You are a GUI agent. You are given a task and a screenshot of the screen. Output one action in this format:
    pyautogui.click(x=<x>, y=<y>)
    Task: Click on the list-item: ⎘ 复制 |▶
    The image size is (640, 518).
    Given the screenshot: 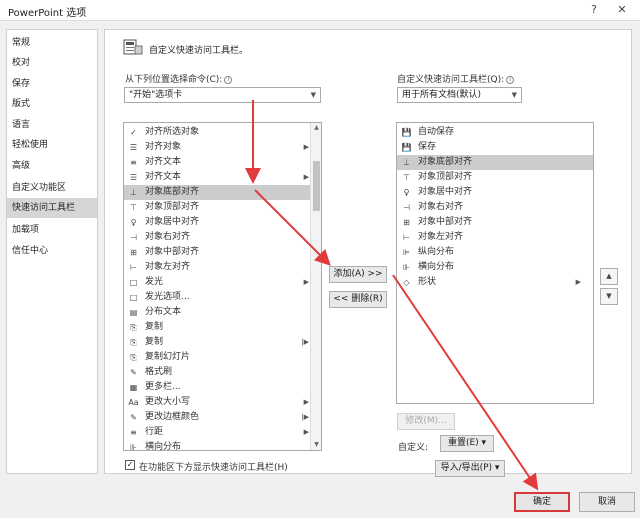 What is the action you would take?
    pyautogui.click(x=222, y=342)
    